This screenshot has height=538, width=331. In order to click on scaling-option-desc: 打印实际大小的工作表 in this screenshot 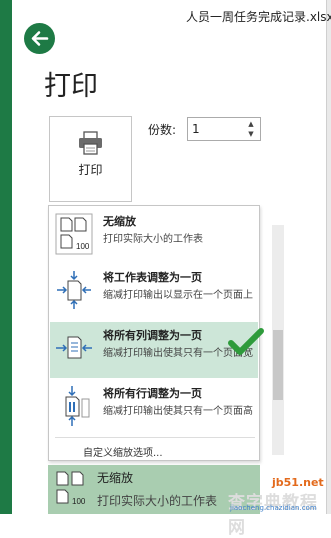, I will do `click(153, 239)`.